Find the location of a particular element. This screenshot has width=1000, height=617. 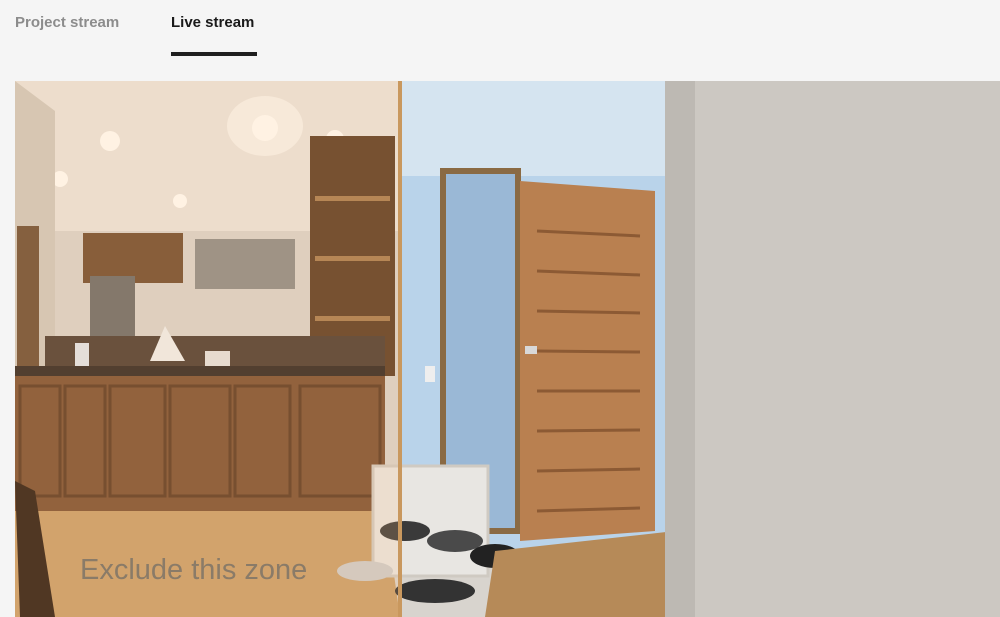

tab-project-stream: Project stream is located at coordinates (67, 22).